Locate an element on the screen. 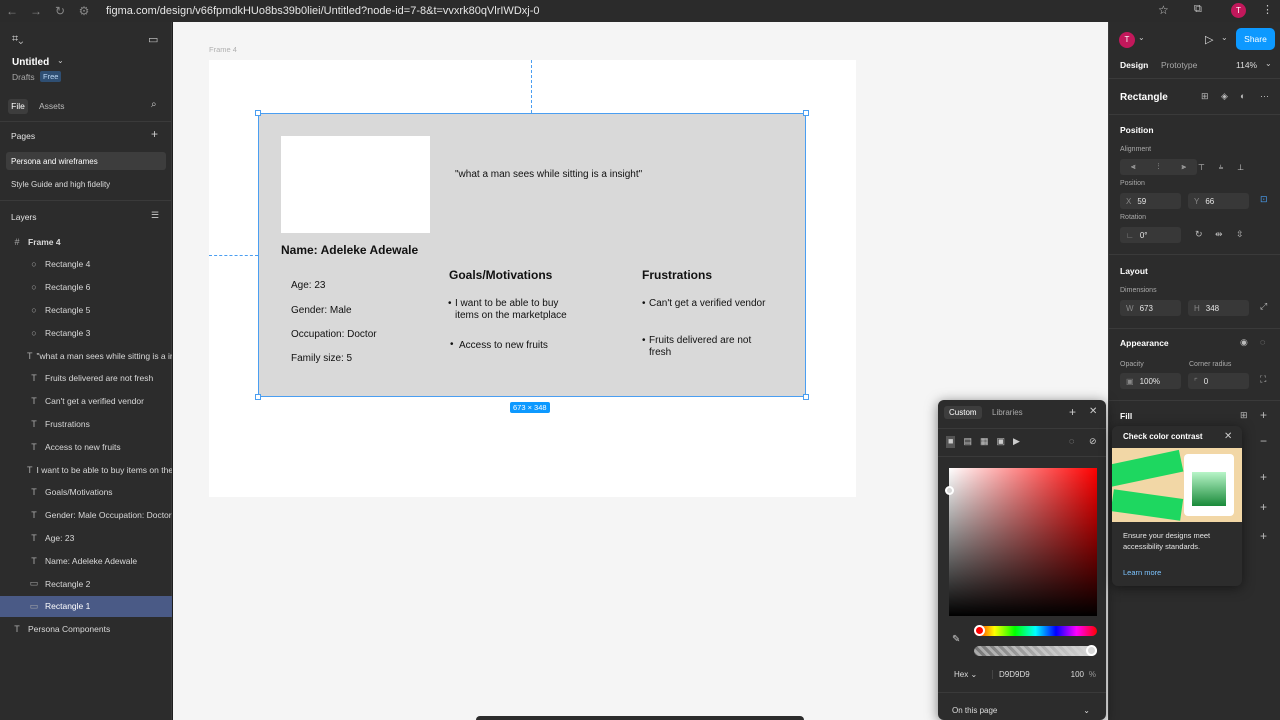 The image size is (1280, 720). tab-libraries: Libraries is located at coordinates (1007, 412).